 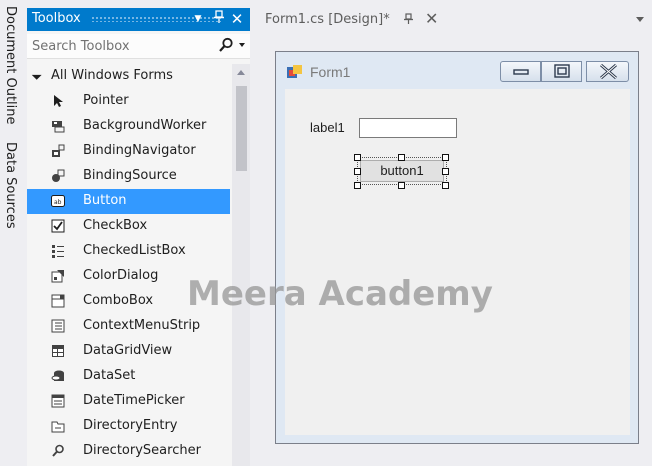 I want to click on minimize-button, so click(x=520, y=71).